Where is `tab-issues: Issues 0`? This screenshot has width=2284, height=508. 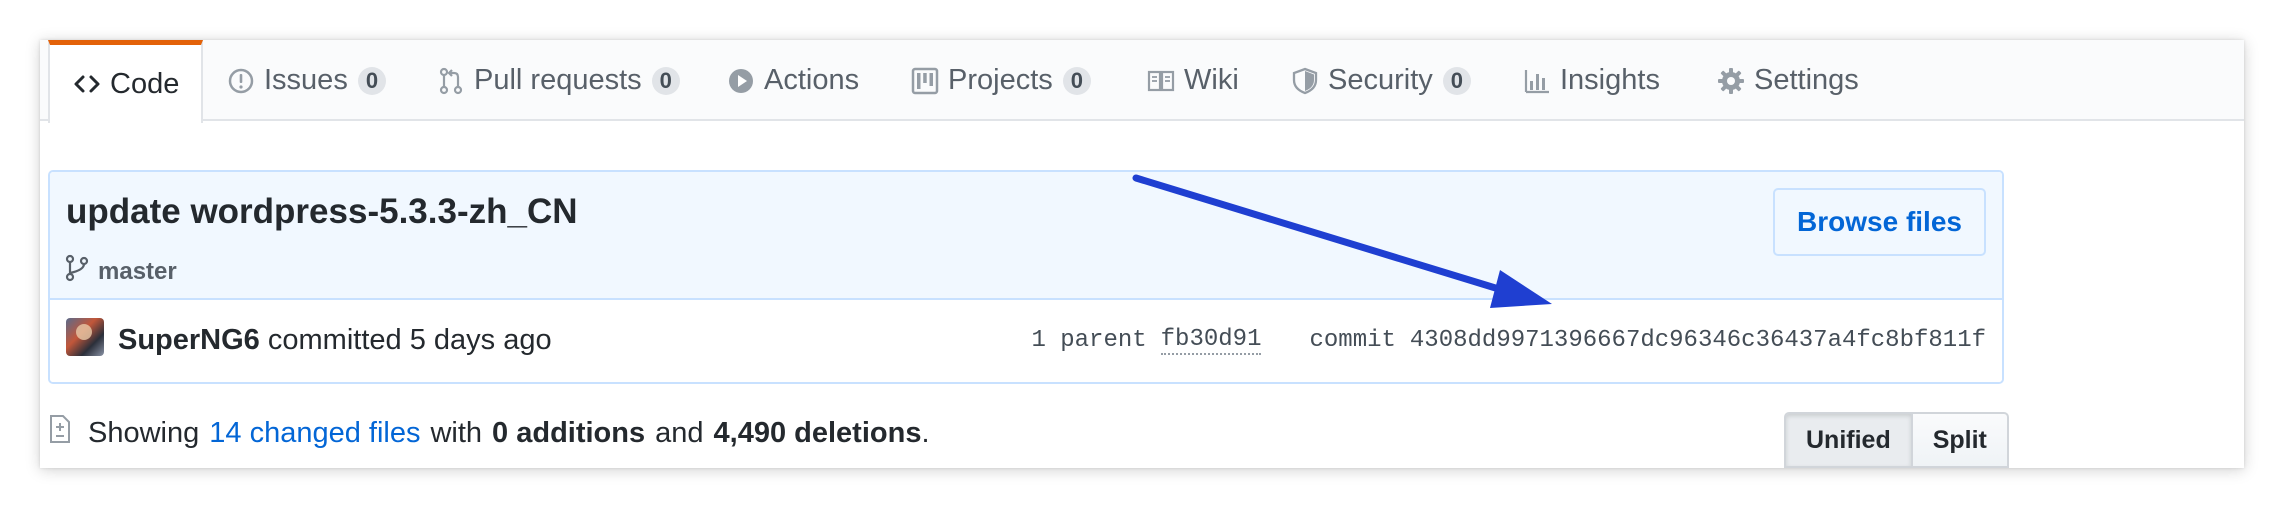 tab-issues: Issues 0 is located at coordinates (306, 80).